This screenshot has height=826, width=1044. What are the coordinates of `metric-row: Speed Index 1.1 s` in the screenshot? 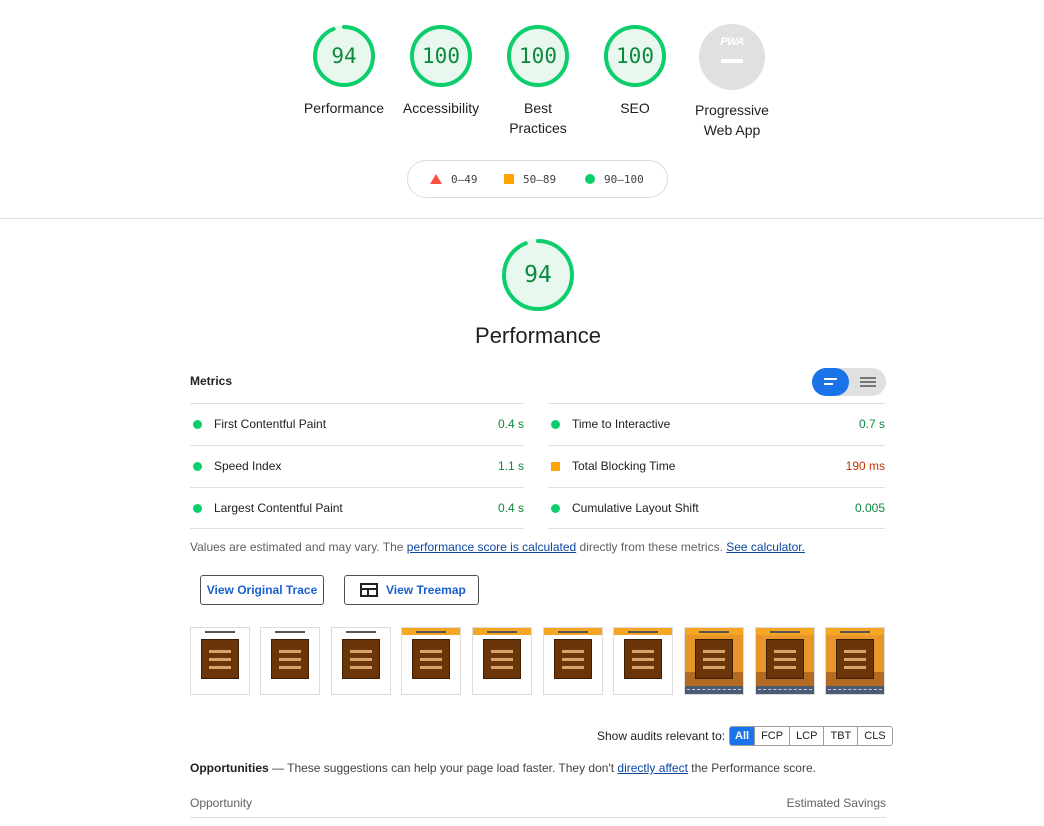 It's located at (357, 466).